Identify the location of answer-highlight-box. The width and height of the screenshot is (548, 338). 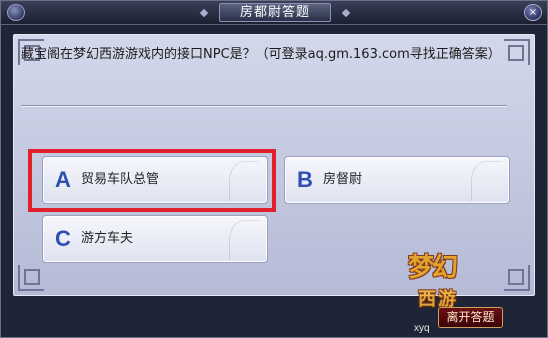
(152, 180).